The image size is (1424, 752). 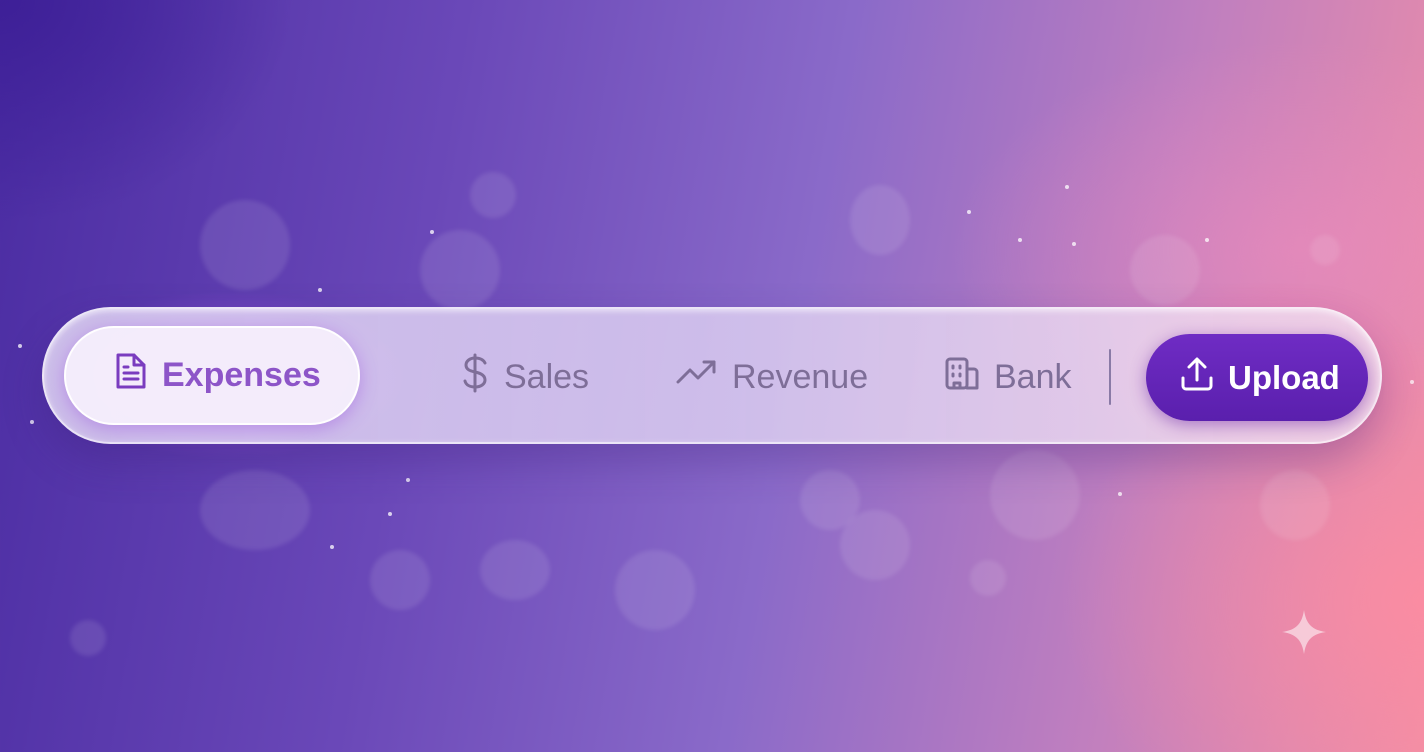 I want to click on tab-sales-label: Sales, so click(x=547, y=376).